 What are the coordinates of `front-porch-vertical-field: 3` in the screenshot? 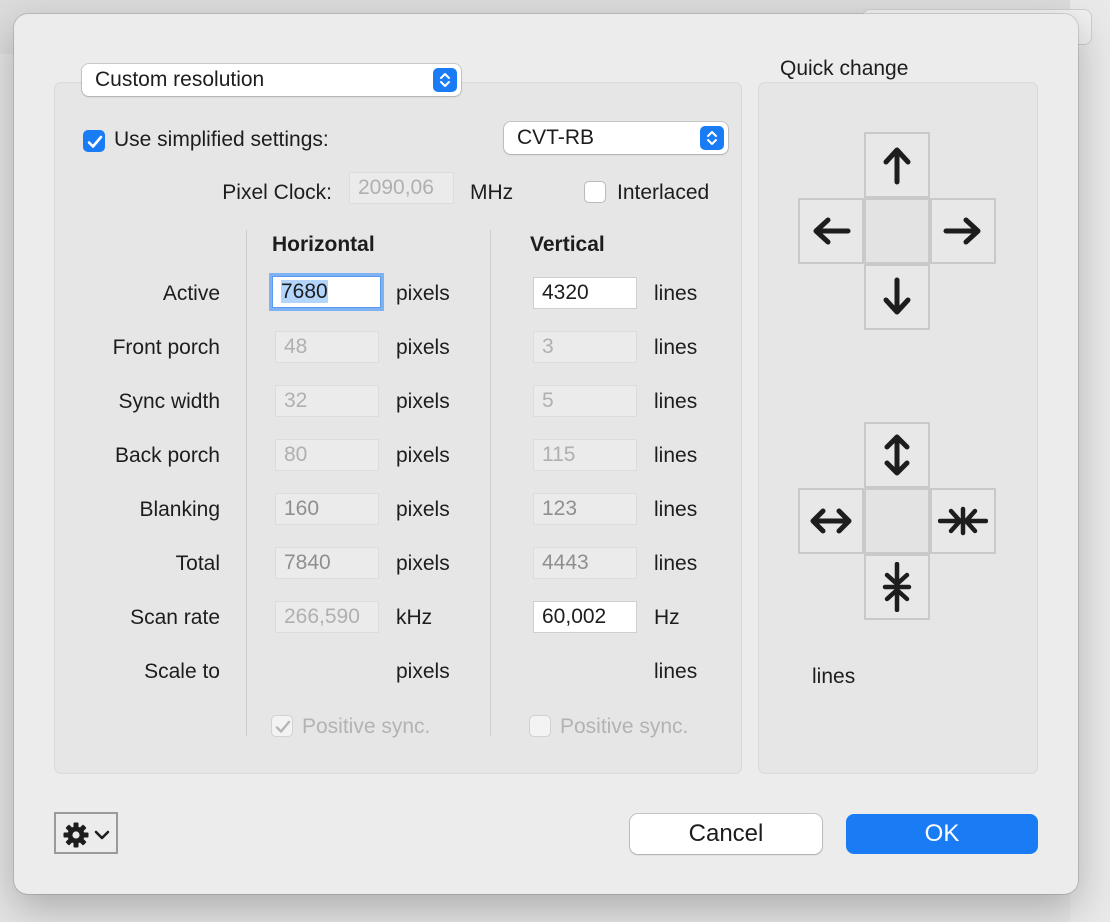 It's located at (585, 347).